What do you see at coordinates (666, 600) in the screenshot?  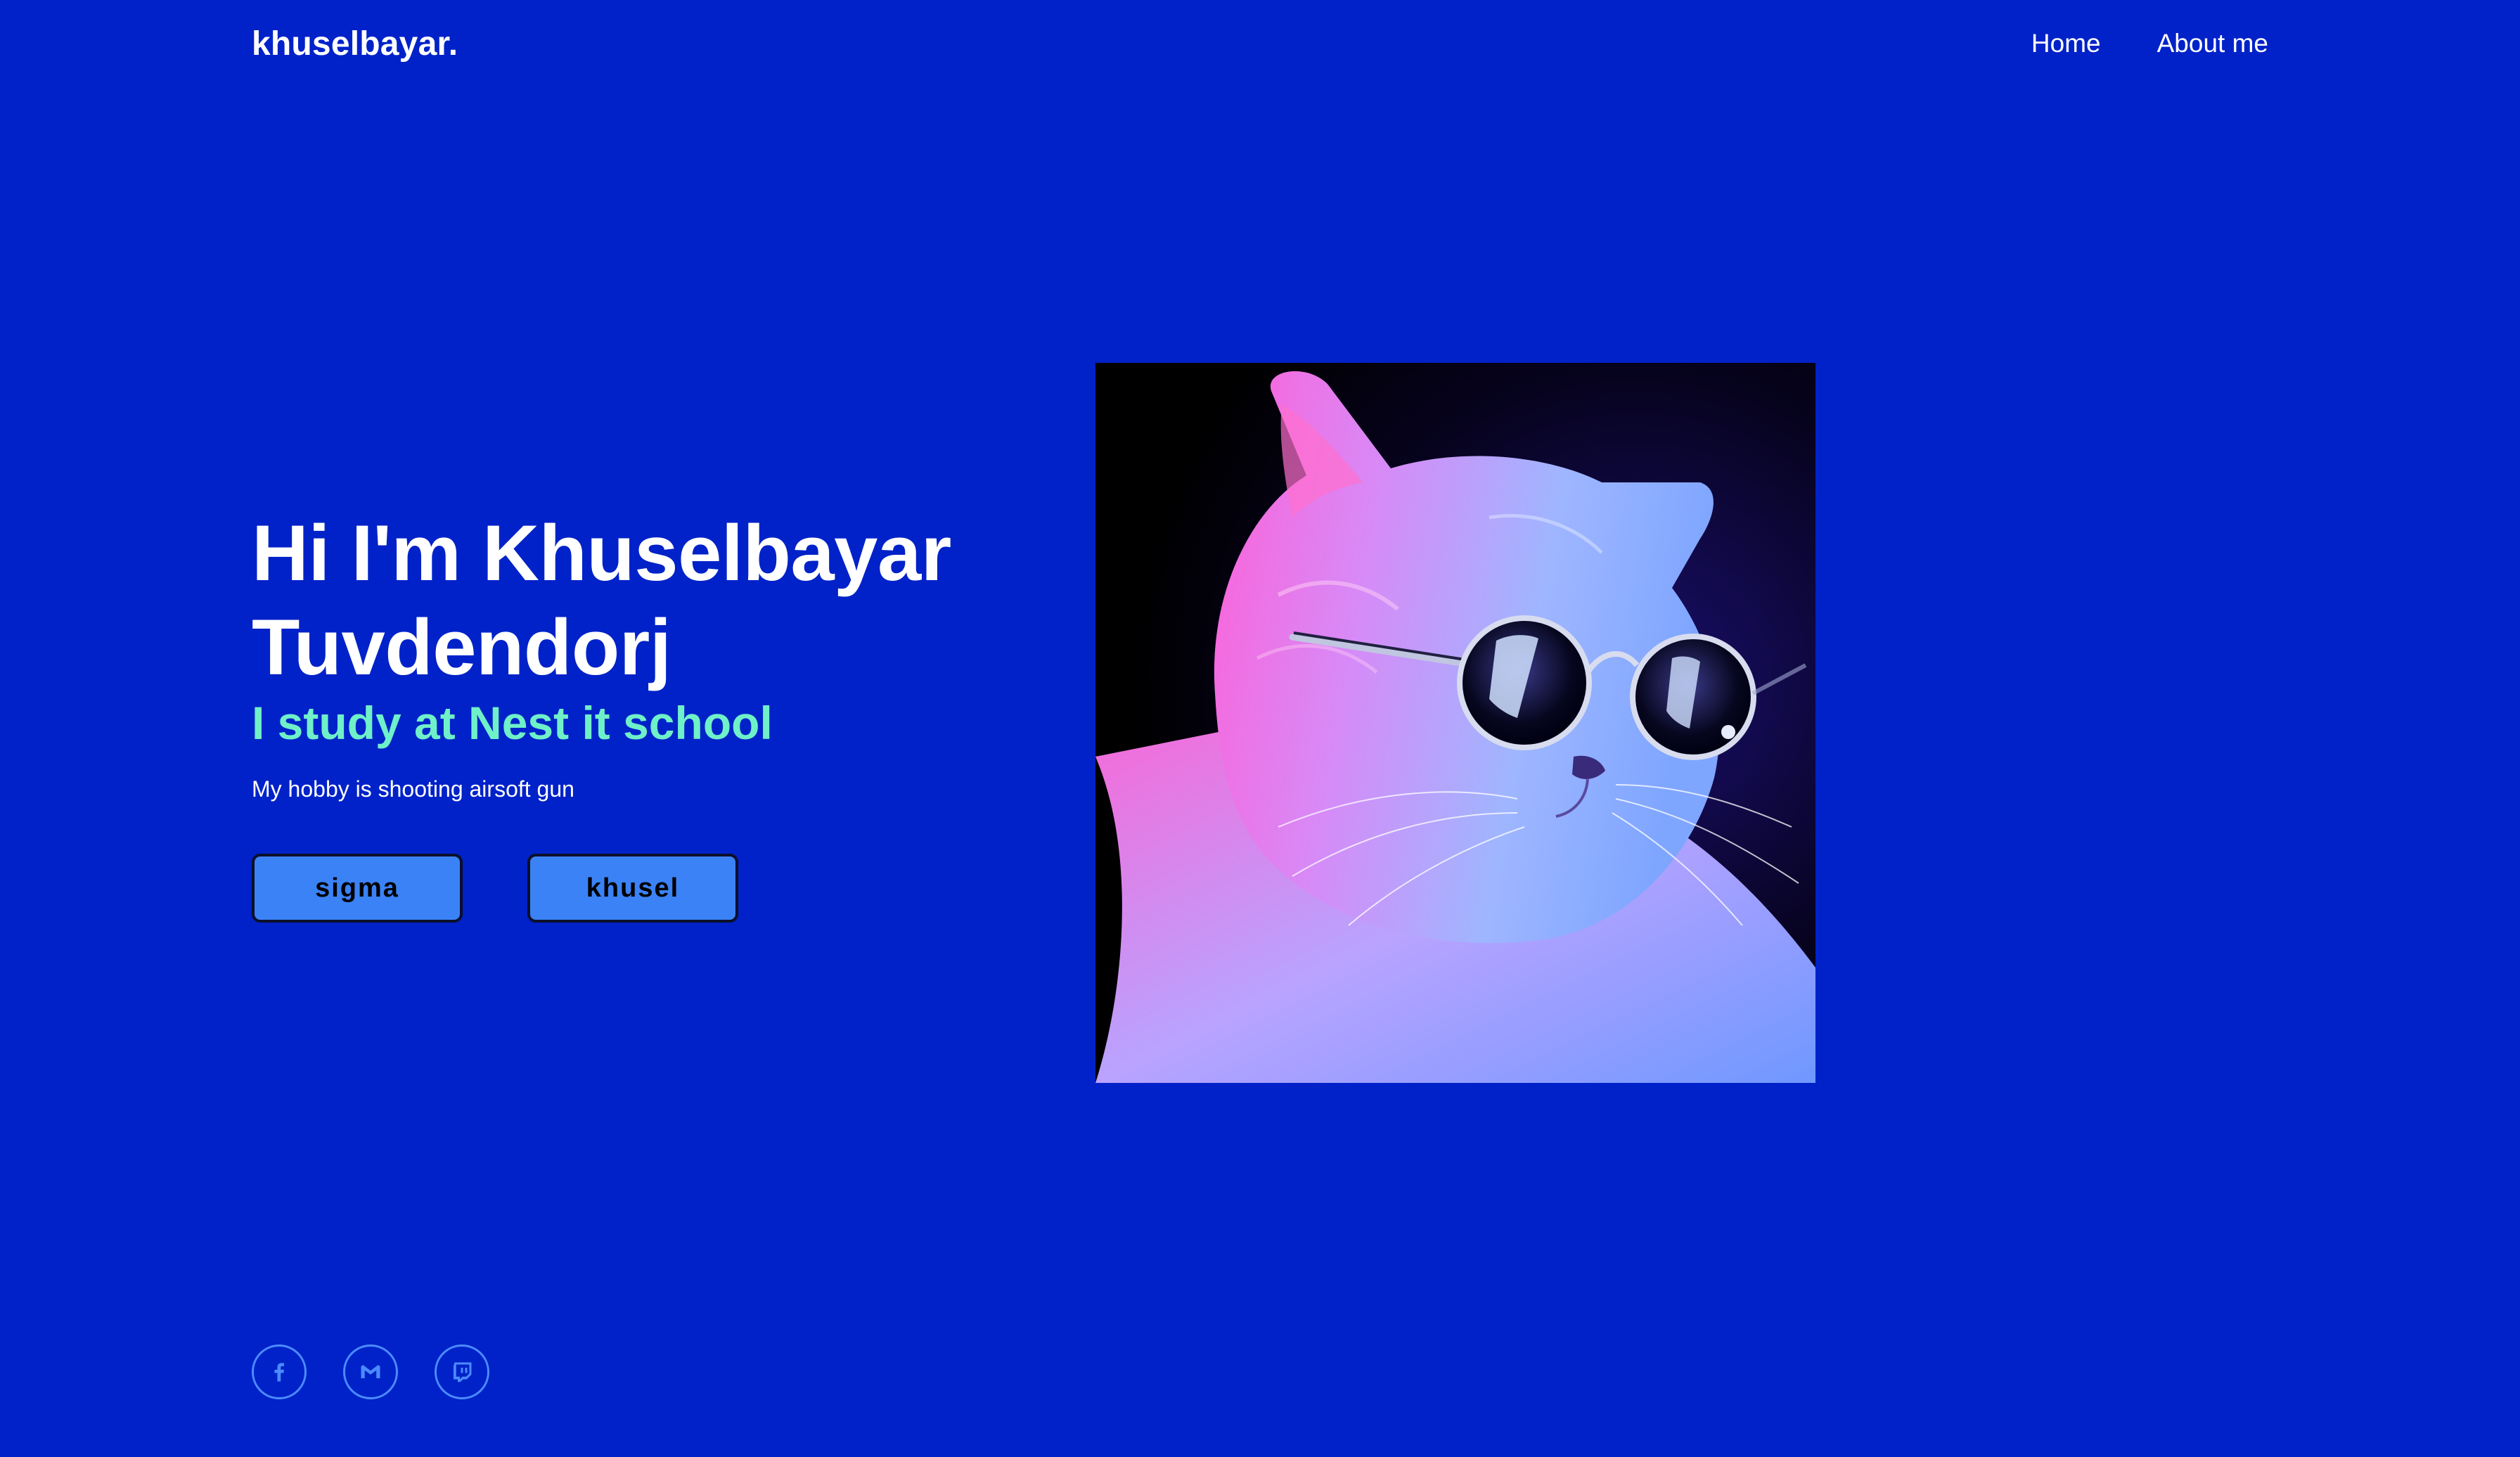 I see `hero-title: Hi I'm Khuselbayar Tuvdendorj` at bounding box center [666, 600].